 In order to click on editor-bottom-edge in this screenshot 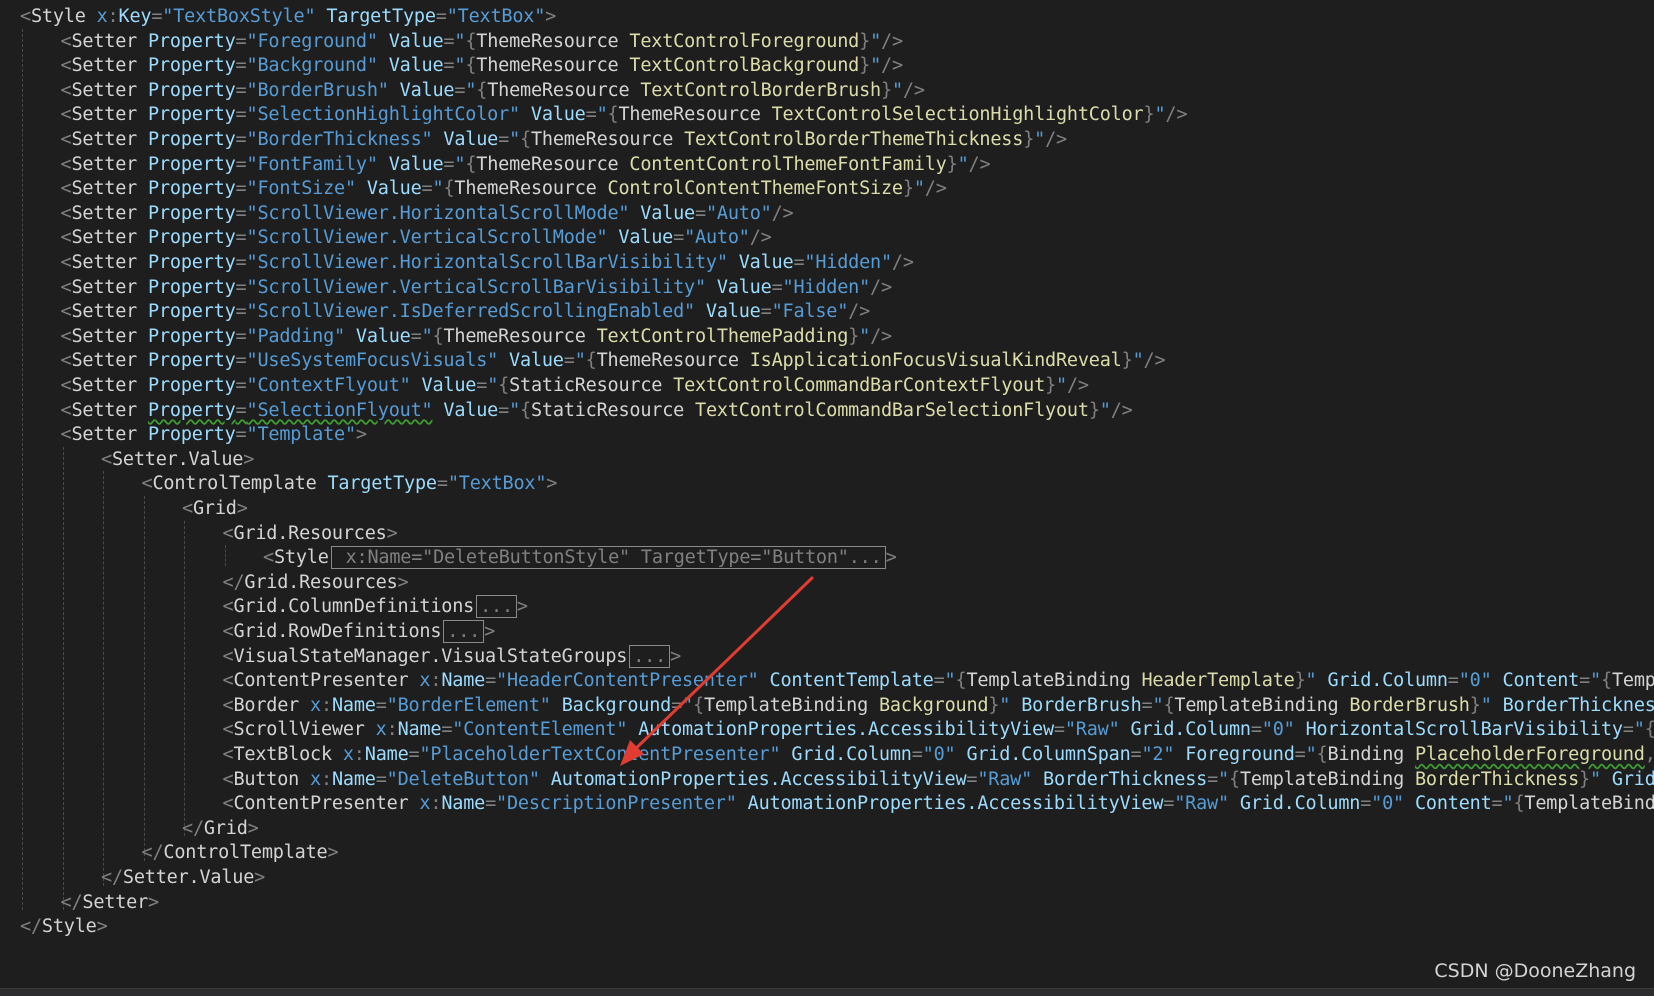, I will do `click(827, 992)`.